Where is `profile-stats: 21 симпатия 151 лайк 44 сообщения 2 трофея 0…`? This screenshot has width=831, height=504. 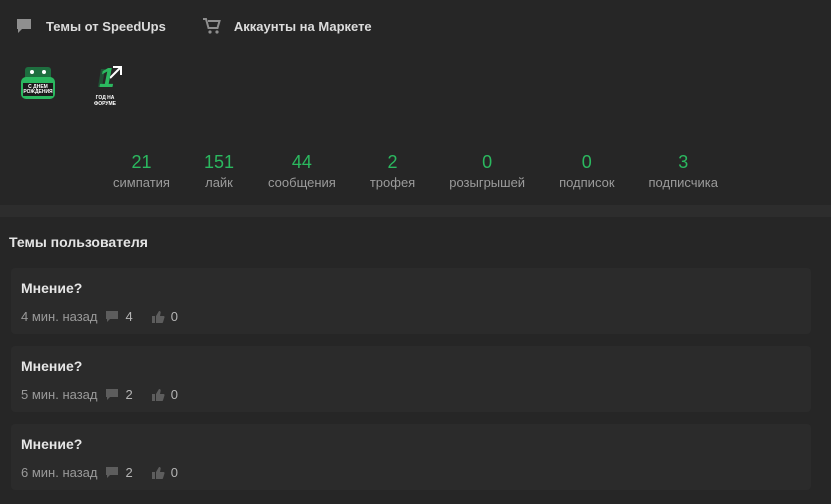 profile-stats: 21 симпатия 151 лайк 44 сообщения 2 трофея 0… is located at coordinates (415, 176).